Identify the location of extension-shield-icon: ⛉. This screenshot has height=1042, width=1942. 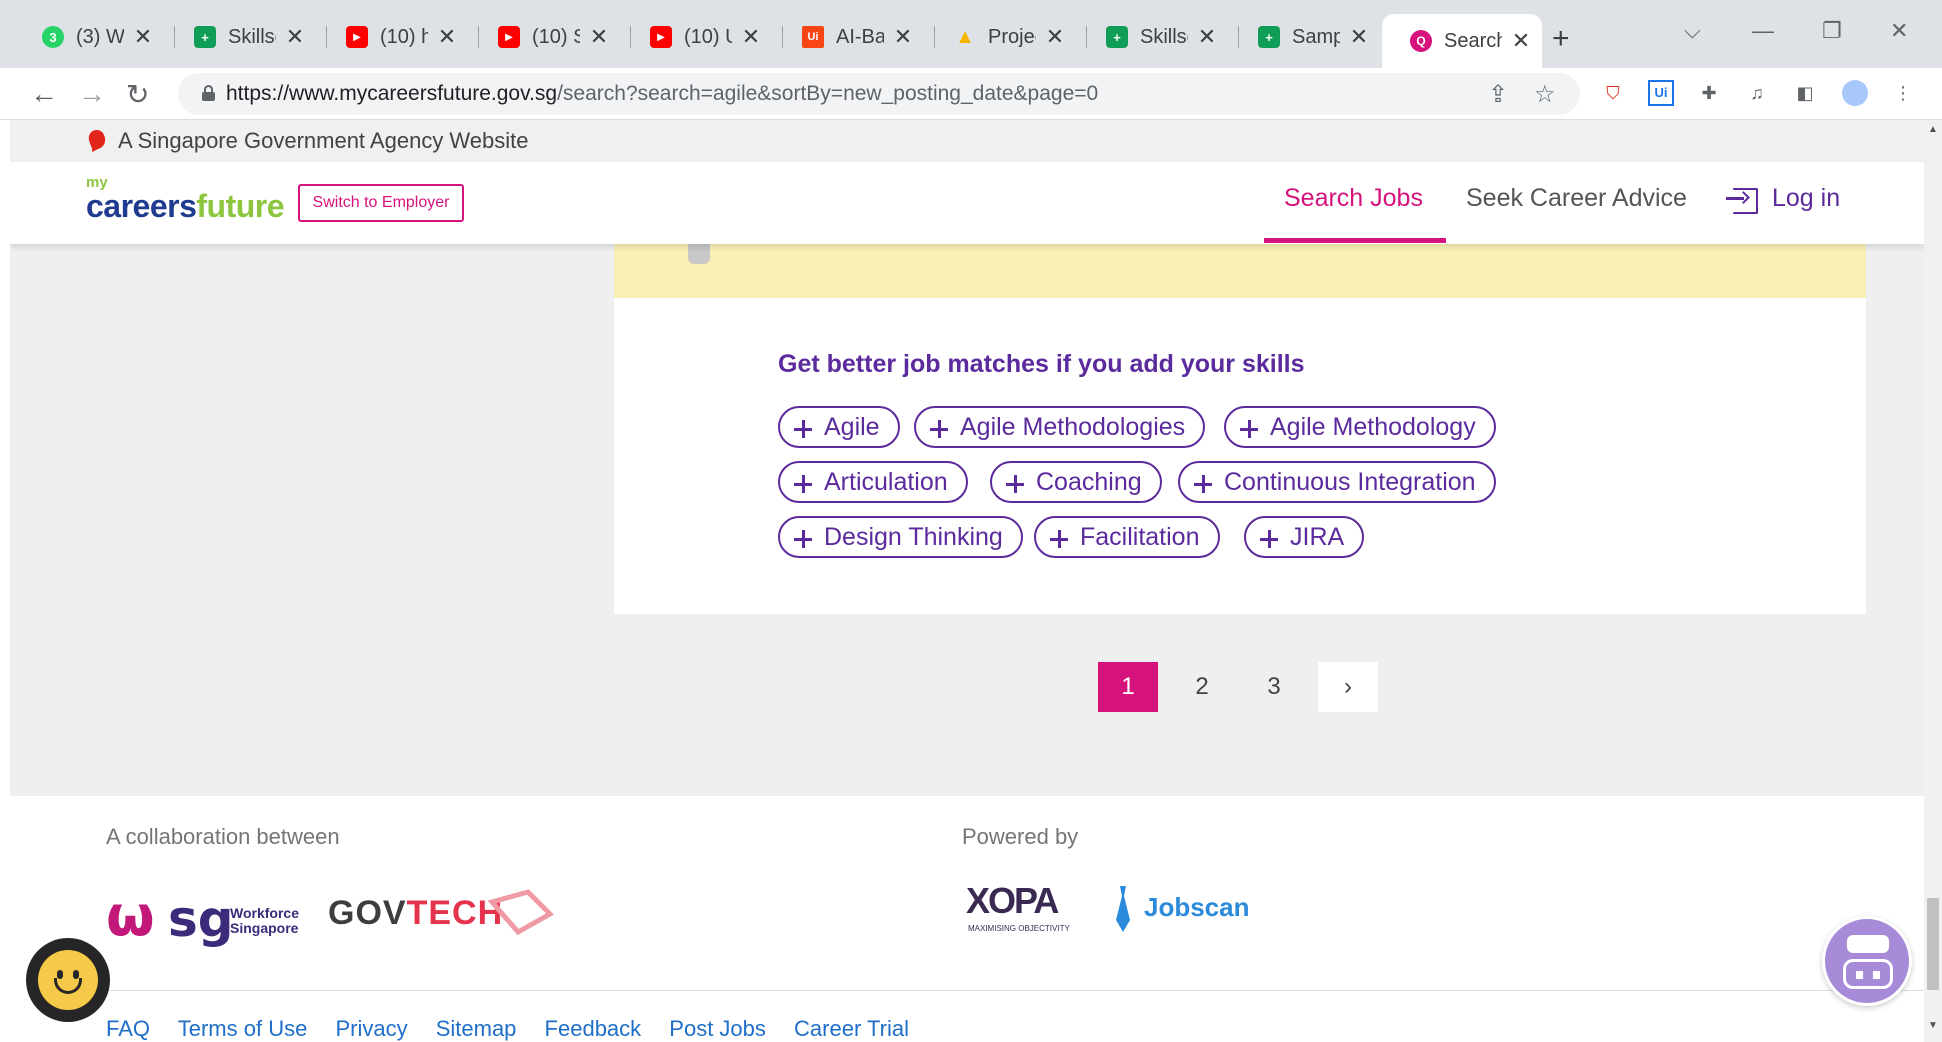
(1613, 93).